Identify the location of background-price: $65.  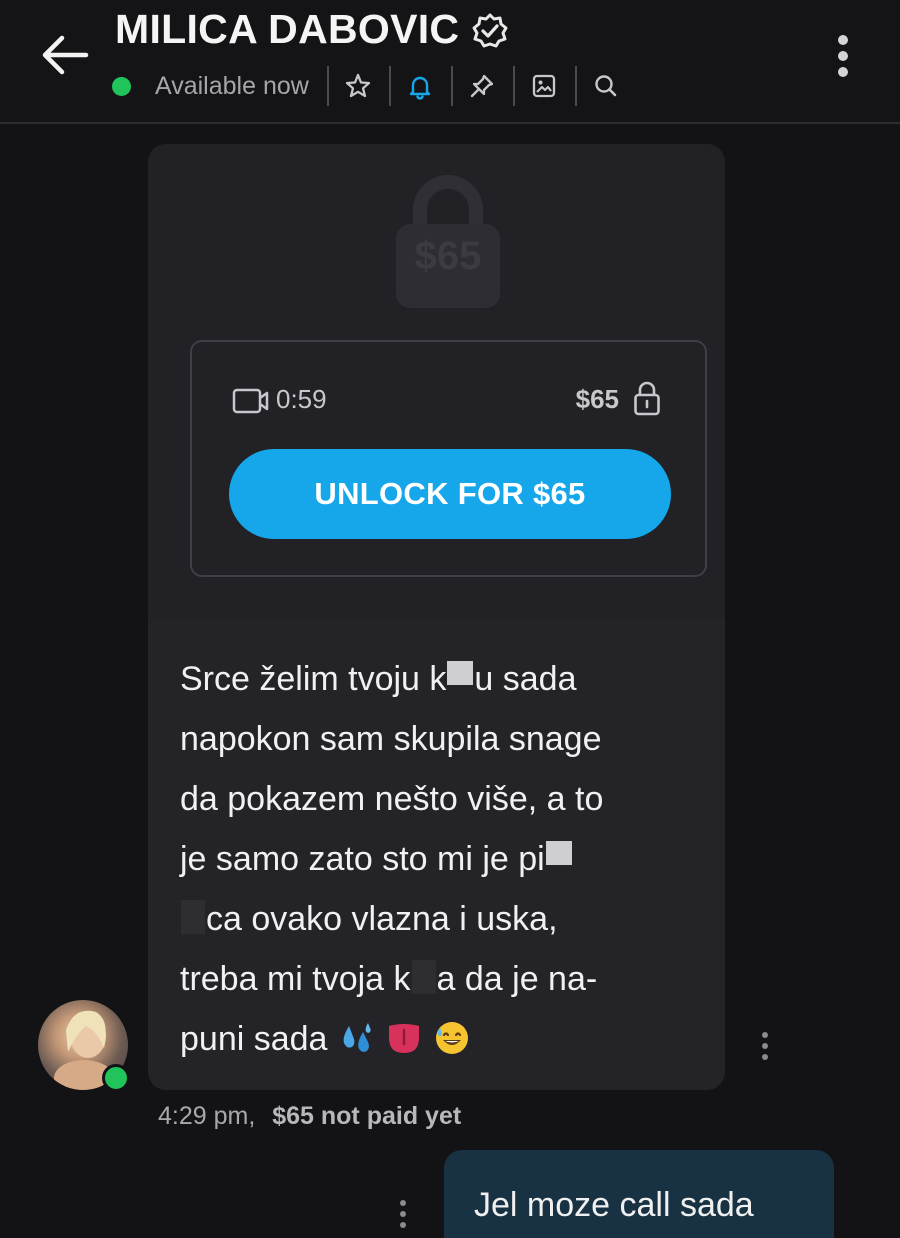
(448, 256).